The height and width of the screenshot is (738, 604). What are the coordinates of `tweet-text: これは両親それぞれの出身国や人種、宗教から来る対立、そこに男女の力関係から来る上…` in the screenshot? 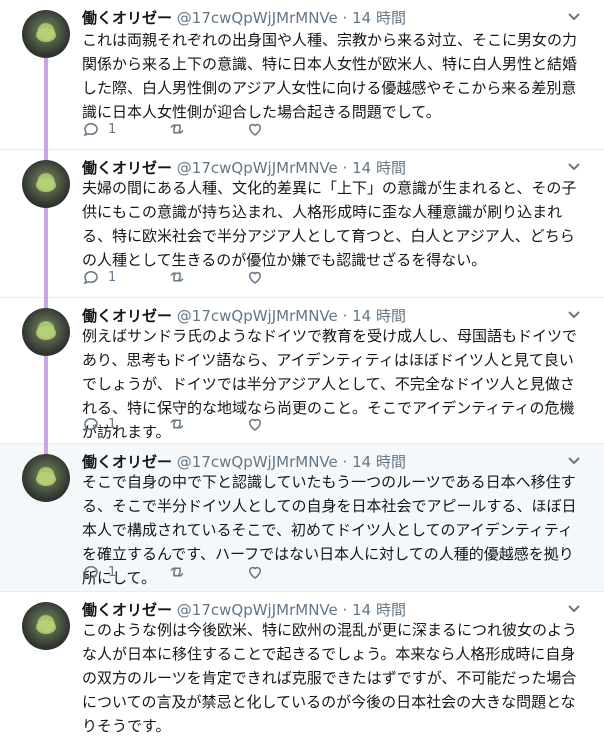 It's located at (330, 76).